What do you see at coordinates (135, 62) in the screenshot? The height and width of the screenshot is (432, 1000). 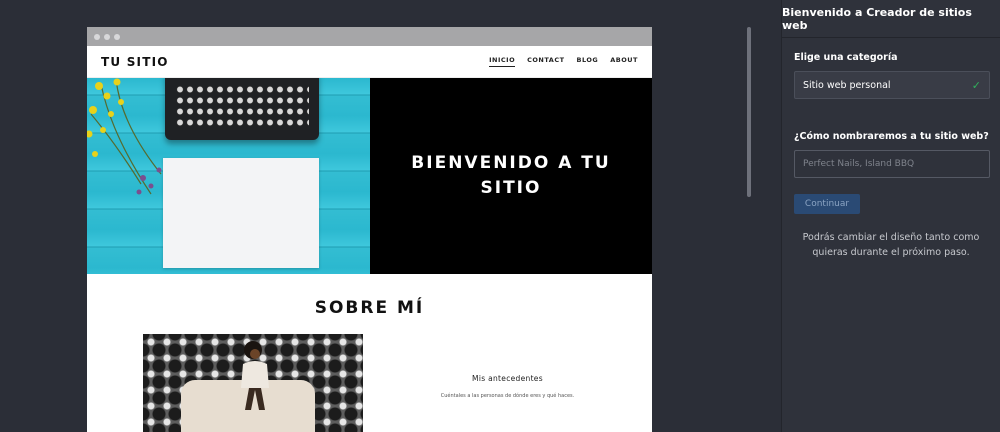 I see `site-logo: TU SITIO` at bounding box center [135, 62].